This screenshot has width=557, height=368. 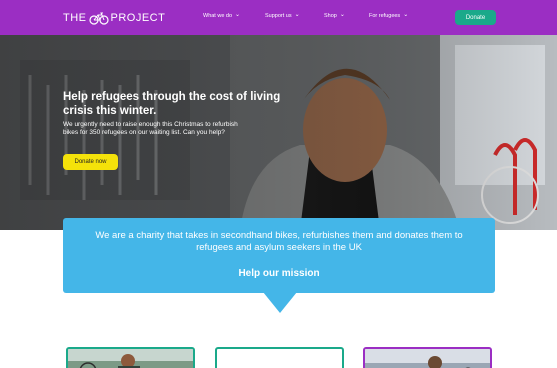 I want to click on nav-item-shop: Shop ⌄, so click(x=334, y=15).